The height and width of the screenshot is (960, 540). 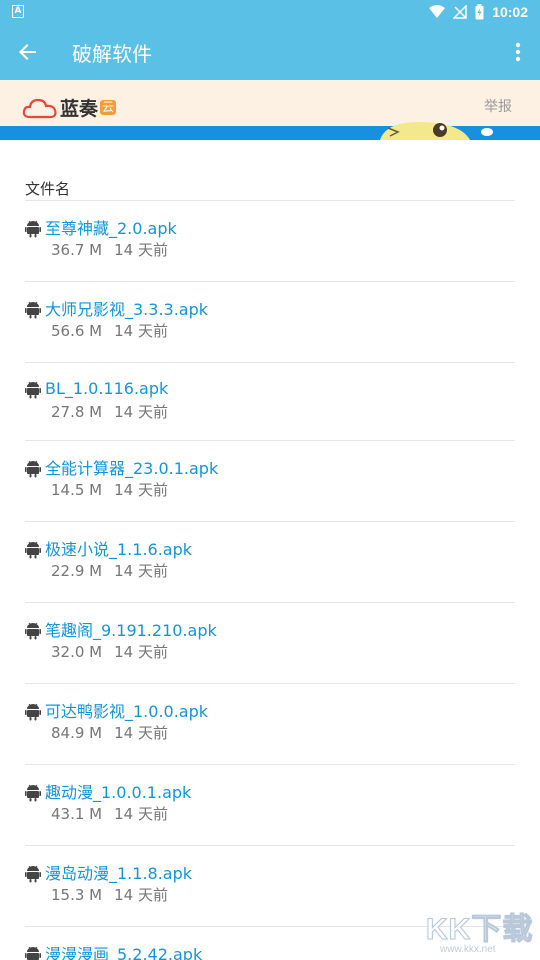 I want to click on site-banner: 蓝奏 云 举报, so click(x=270, y=110).